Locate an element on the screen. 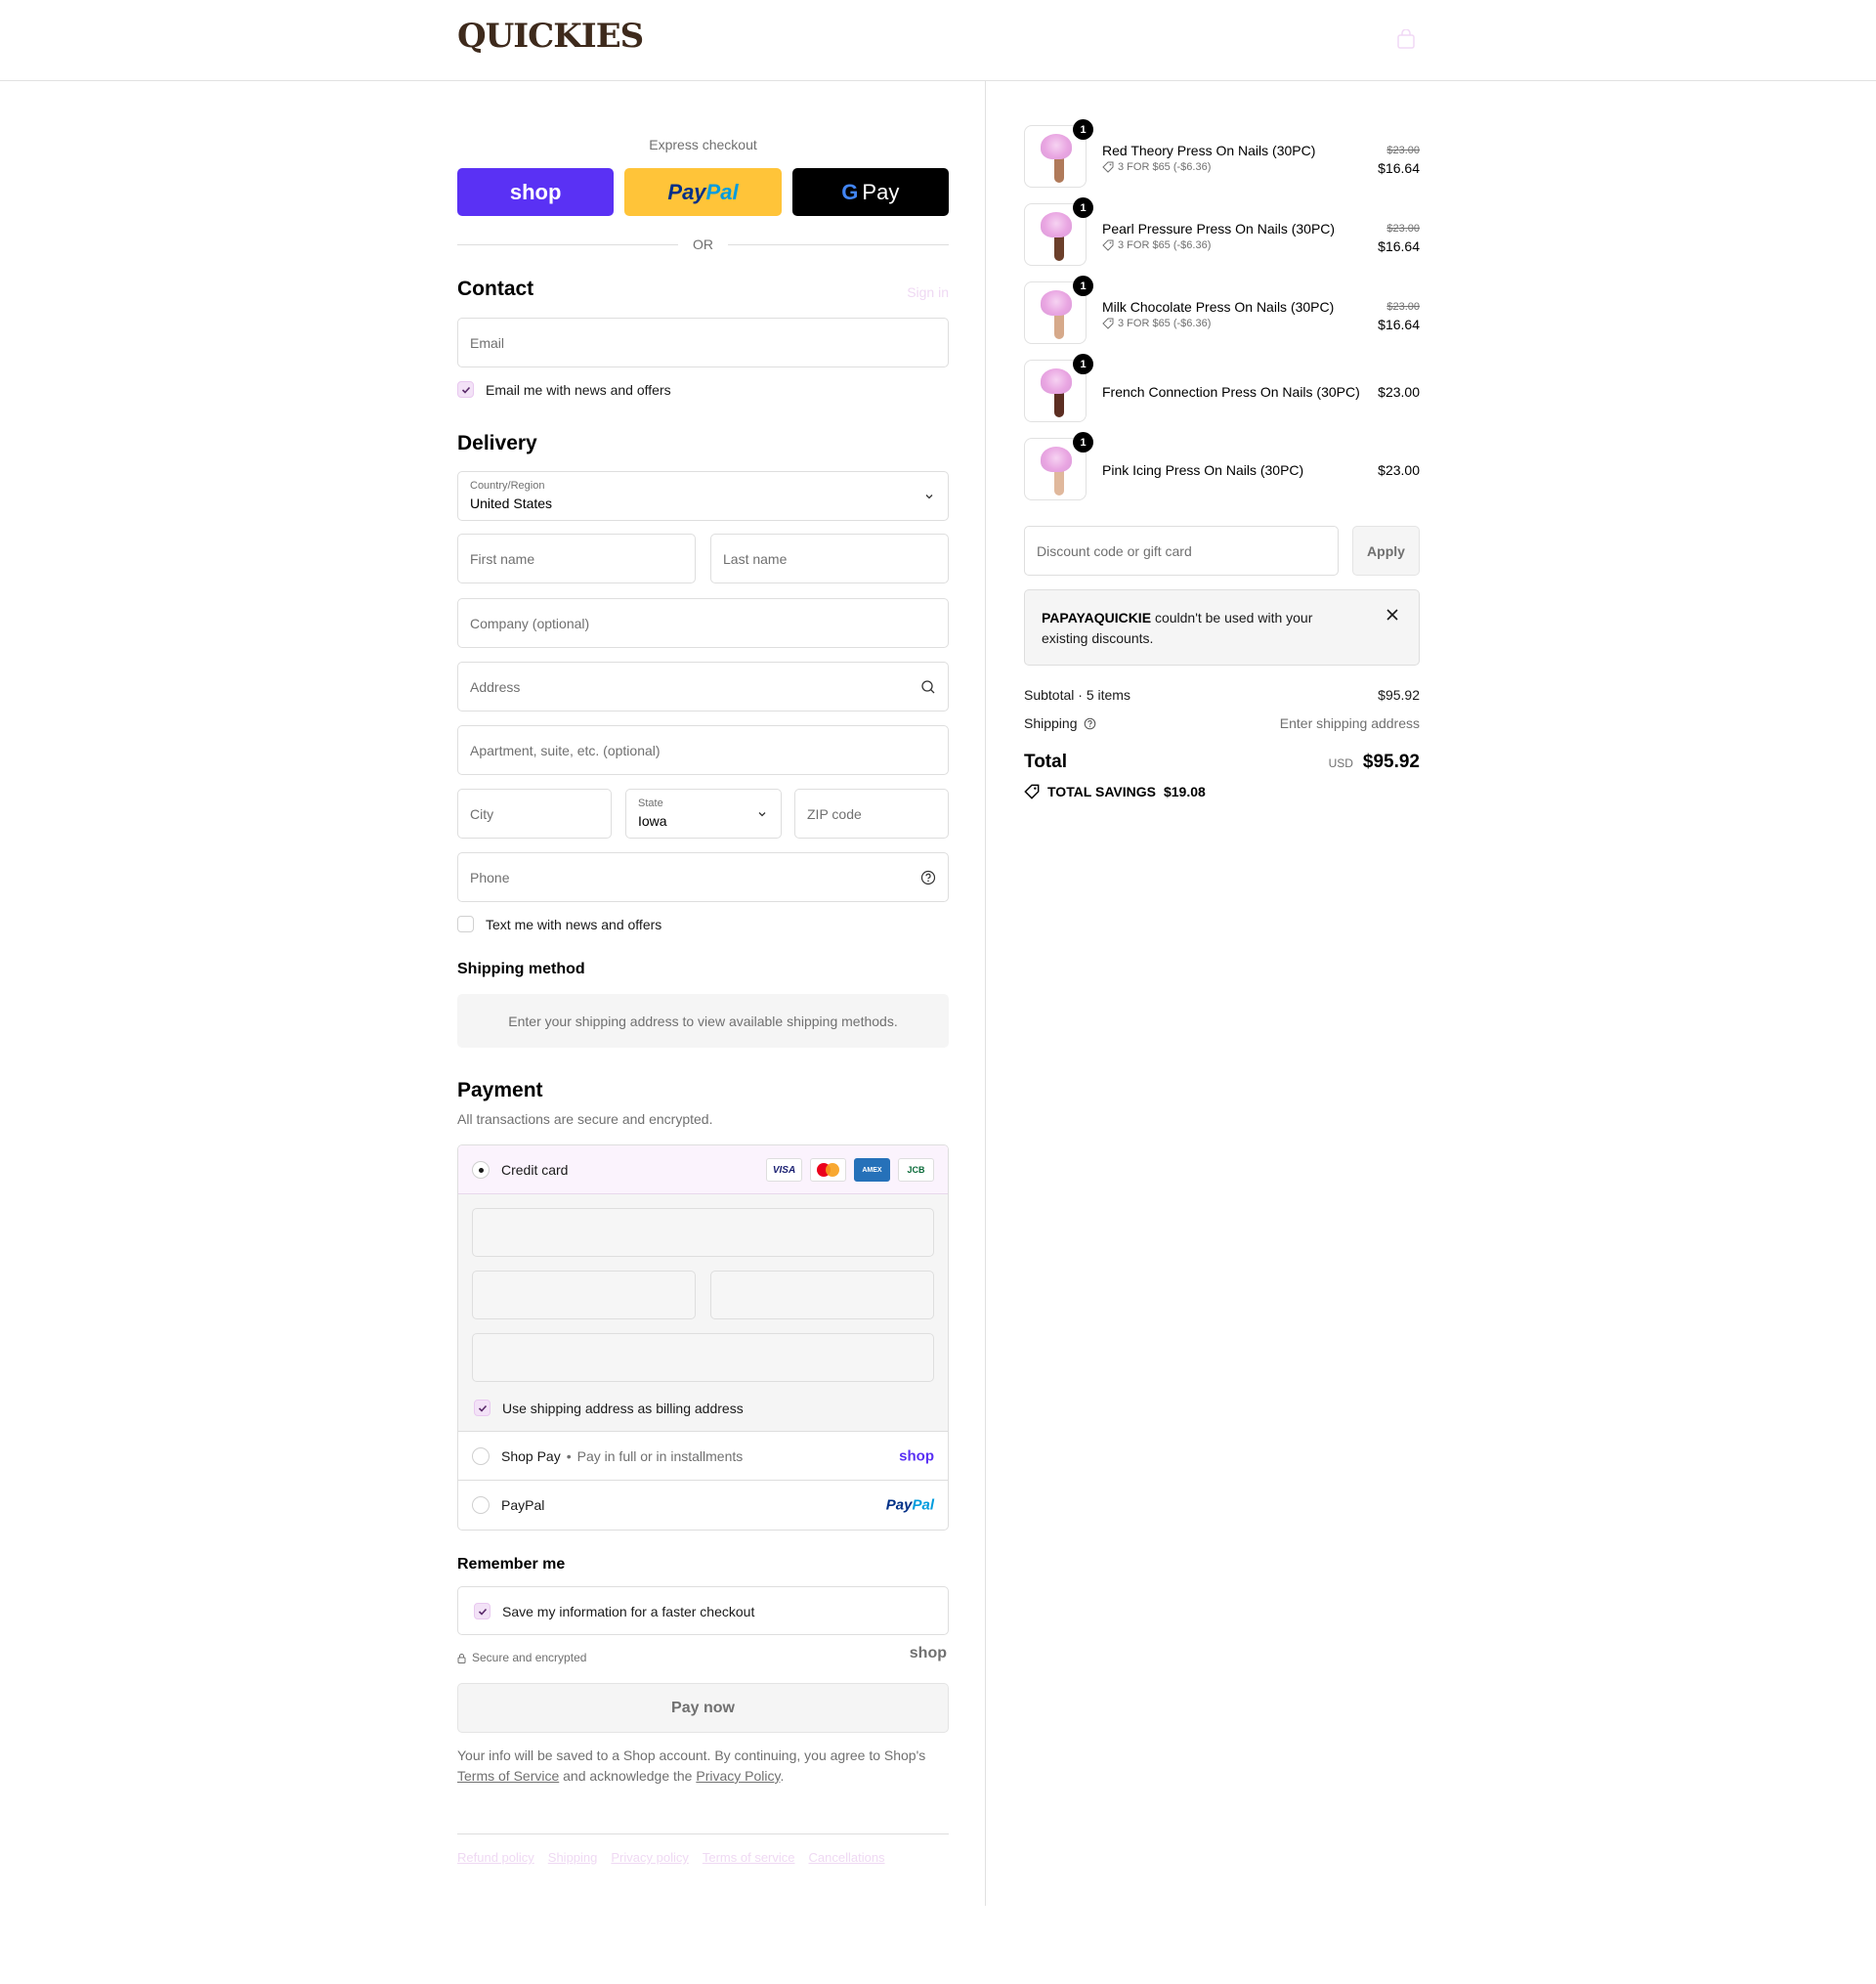 The image size is (1876, 1984). shop-pay-radio is located at coordinates (481, 1456).